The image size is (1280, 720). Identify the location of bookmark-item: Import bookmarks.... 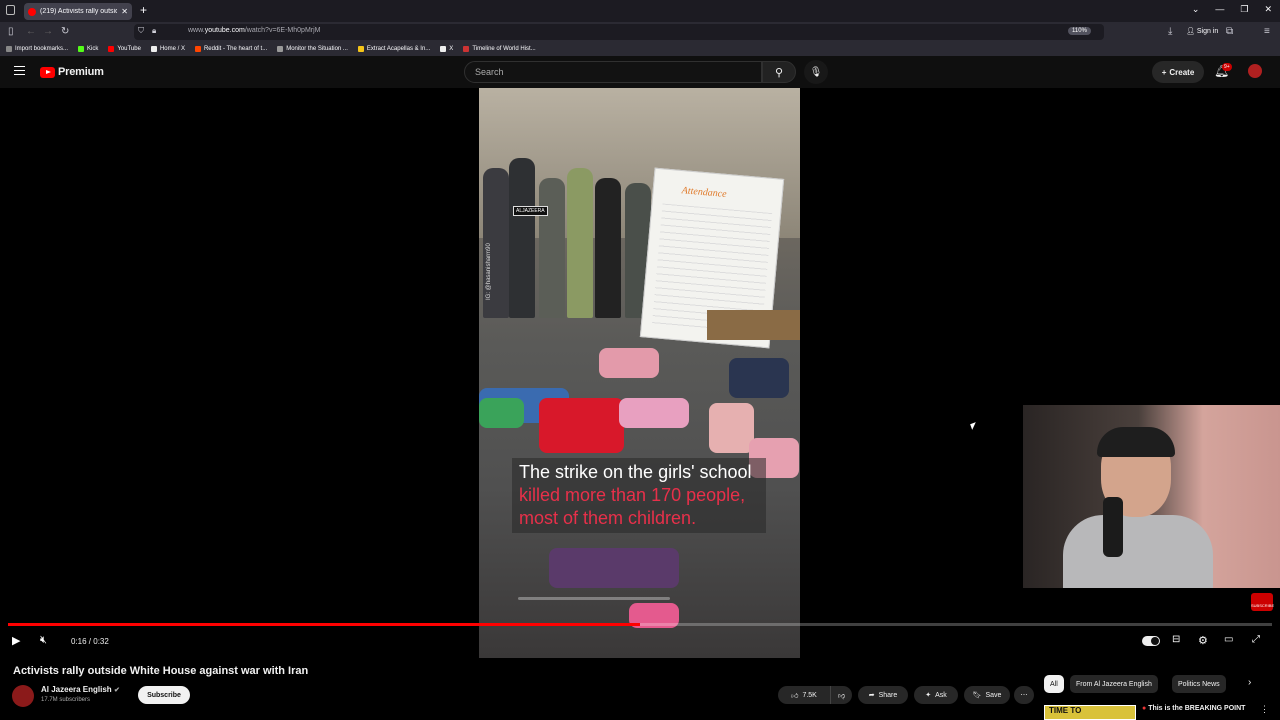
(37, 49).